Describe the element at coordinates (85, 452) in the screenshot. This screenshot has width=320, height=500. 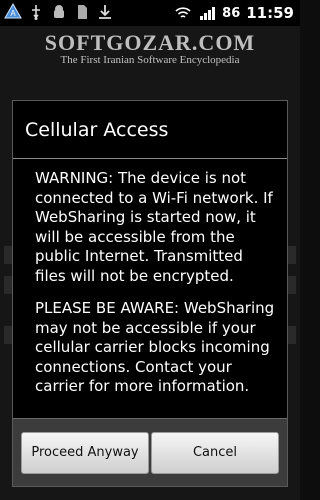
I see `proceed-anyway-button: Proceed Anyway` at that location.